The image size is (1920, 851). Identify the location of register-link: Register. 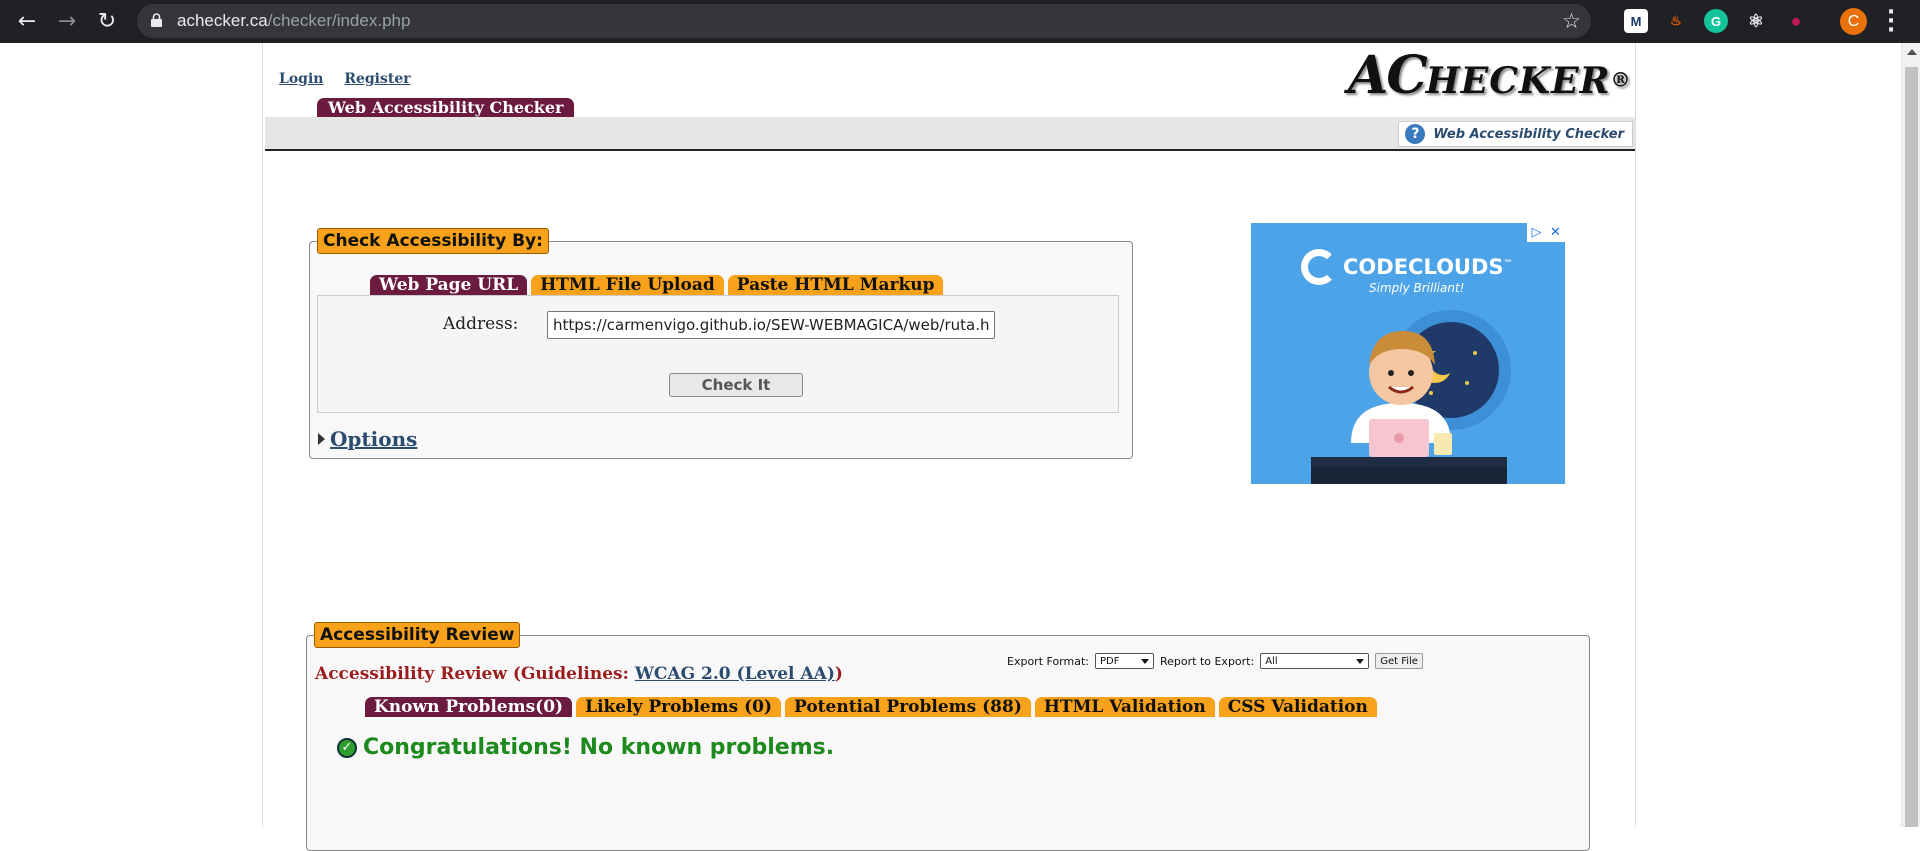
(377, 79).